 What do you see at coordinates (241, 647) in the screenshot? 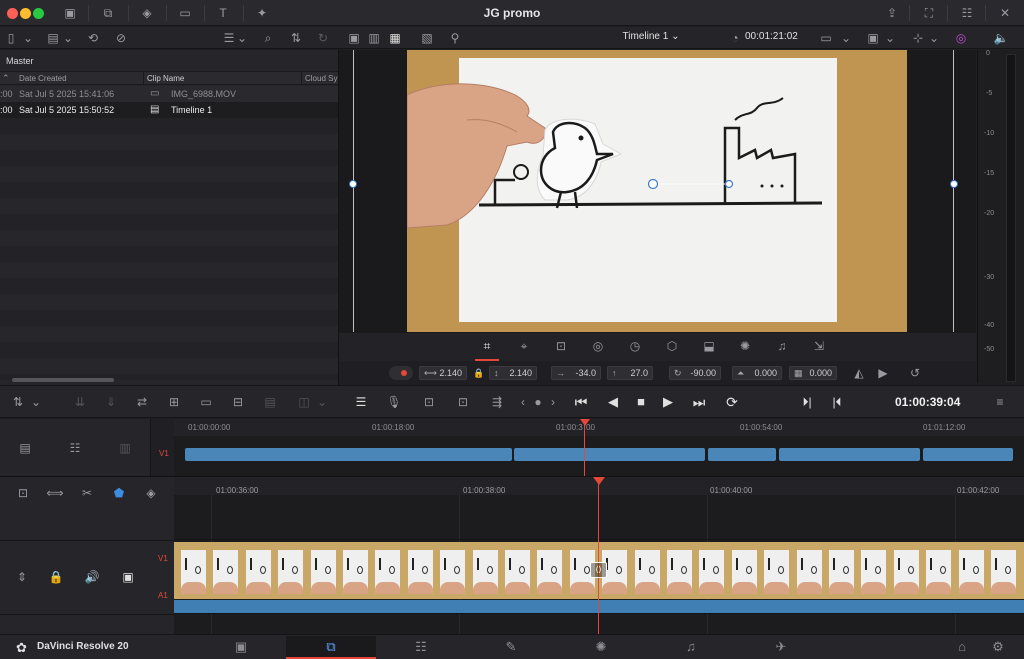
I see `media-page-icon: ▣` at bounding box center [241, 647].